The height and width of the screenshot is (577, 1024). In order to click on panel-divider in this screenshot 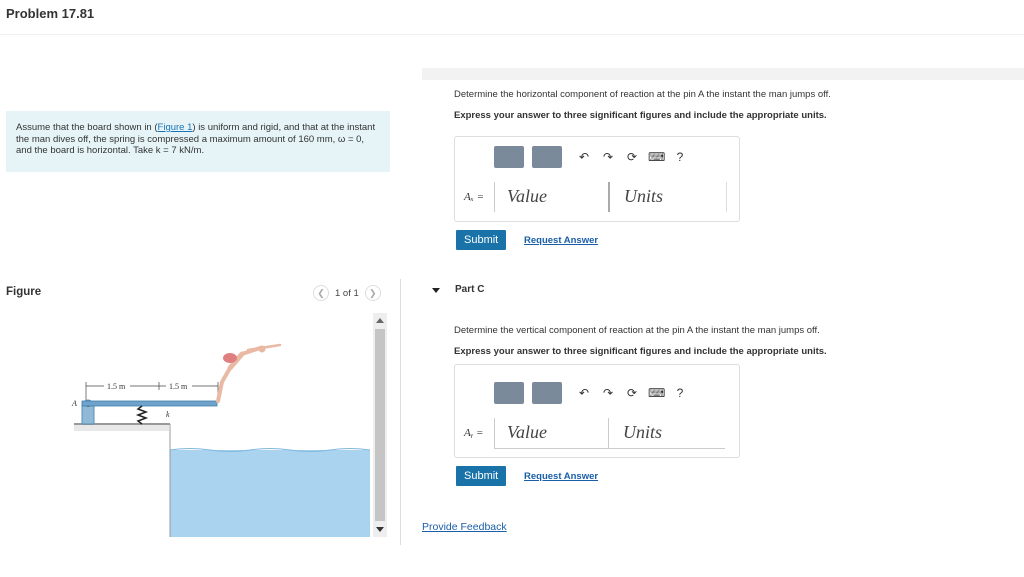, I will do `click(400, 412)`.